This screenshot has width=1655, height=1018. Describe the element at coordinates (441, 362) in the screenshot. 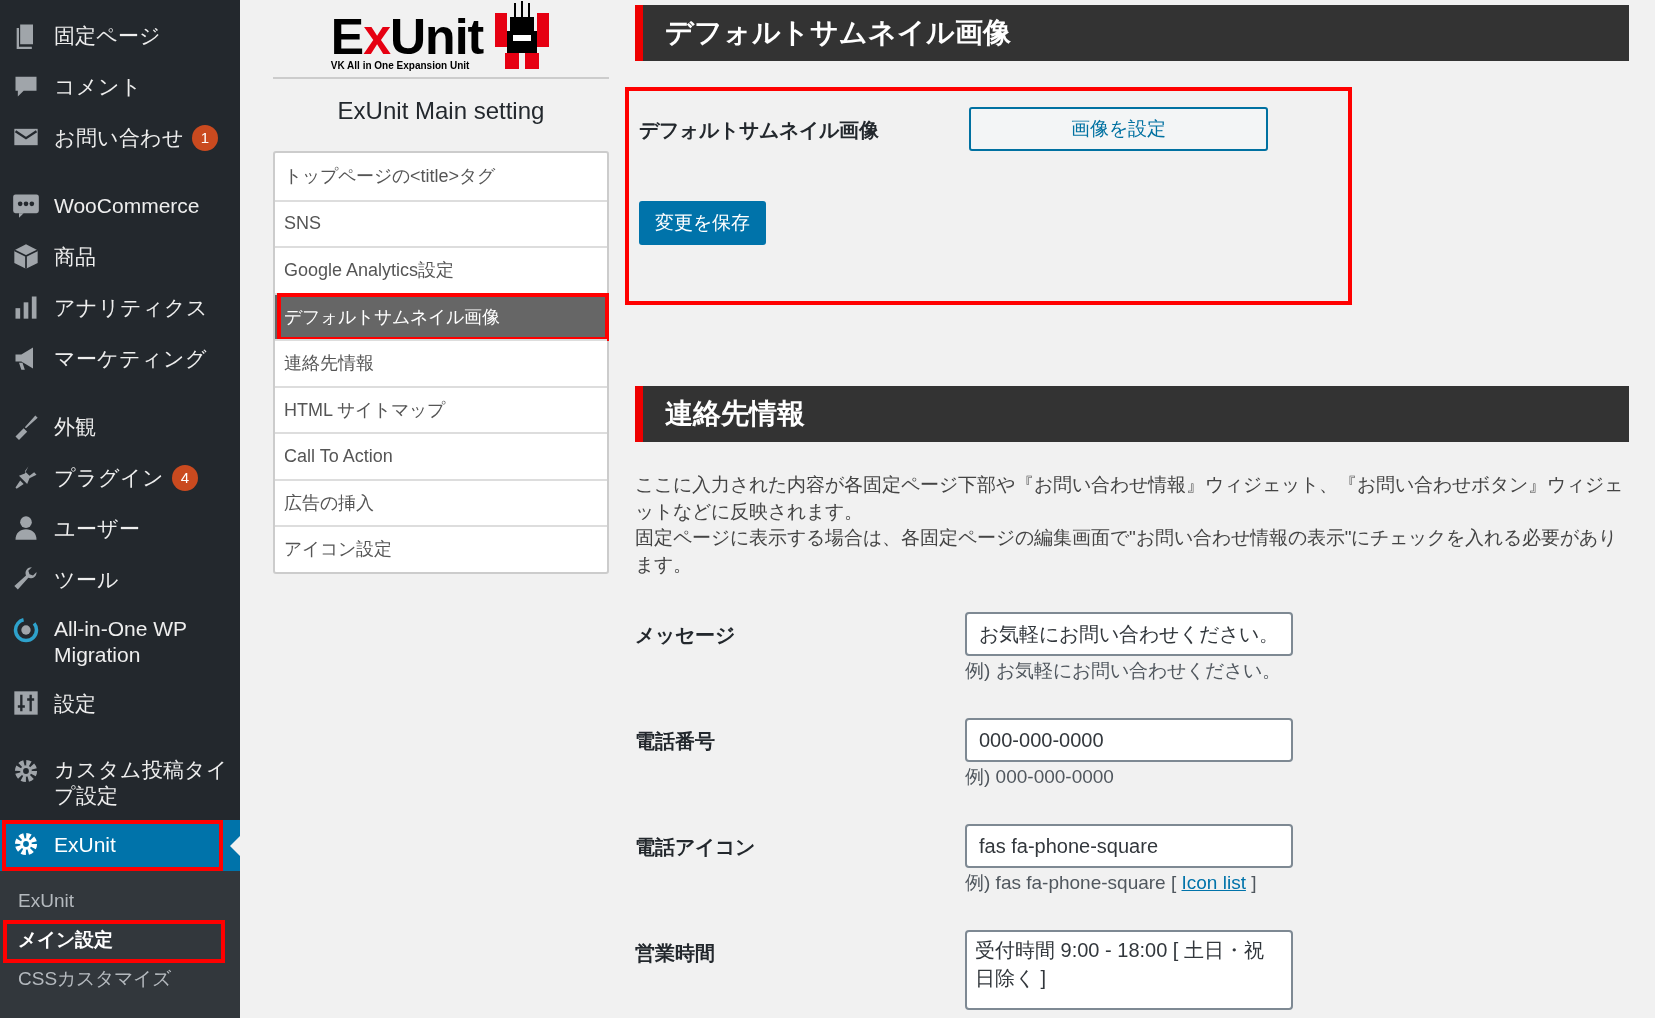

I see `settings-nav-item: 連絡先情報` at that location.